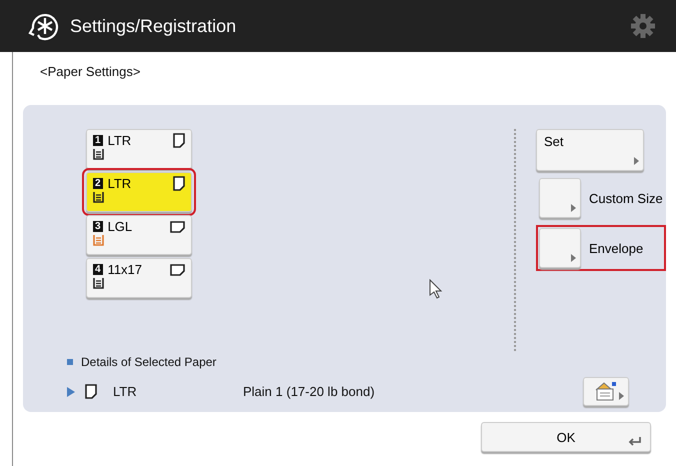  What do you see at coordinates (125, 269) in the screenshot?
I see `paper-size-label: 11x17` at bounding box center [125, 269].